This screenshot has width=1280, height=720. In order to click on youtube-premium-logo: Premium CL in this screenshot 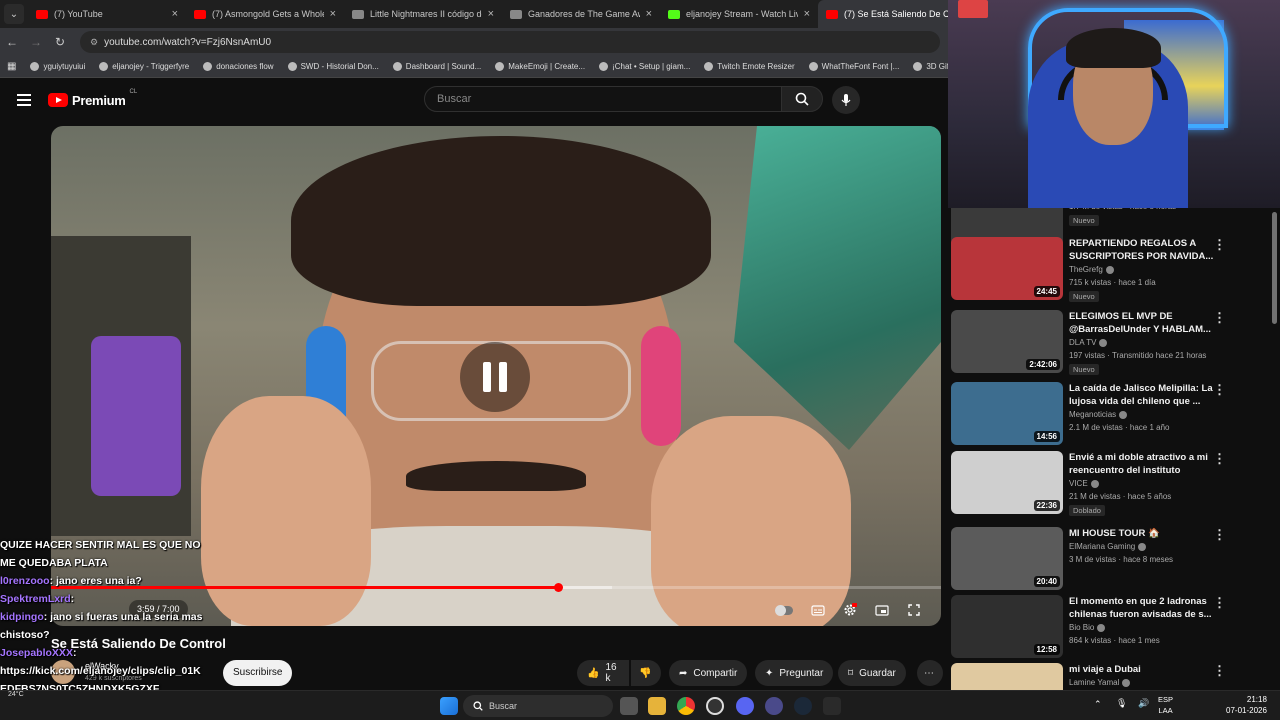, I will do `click(92, 98)`.